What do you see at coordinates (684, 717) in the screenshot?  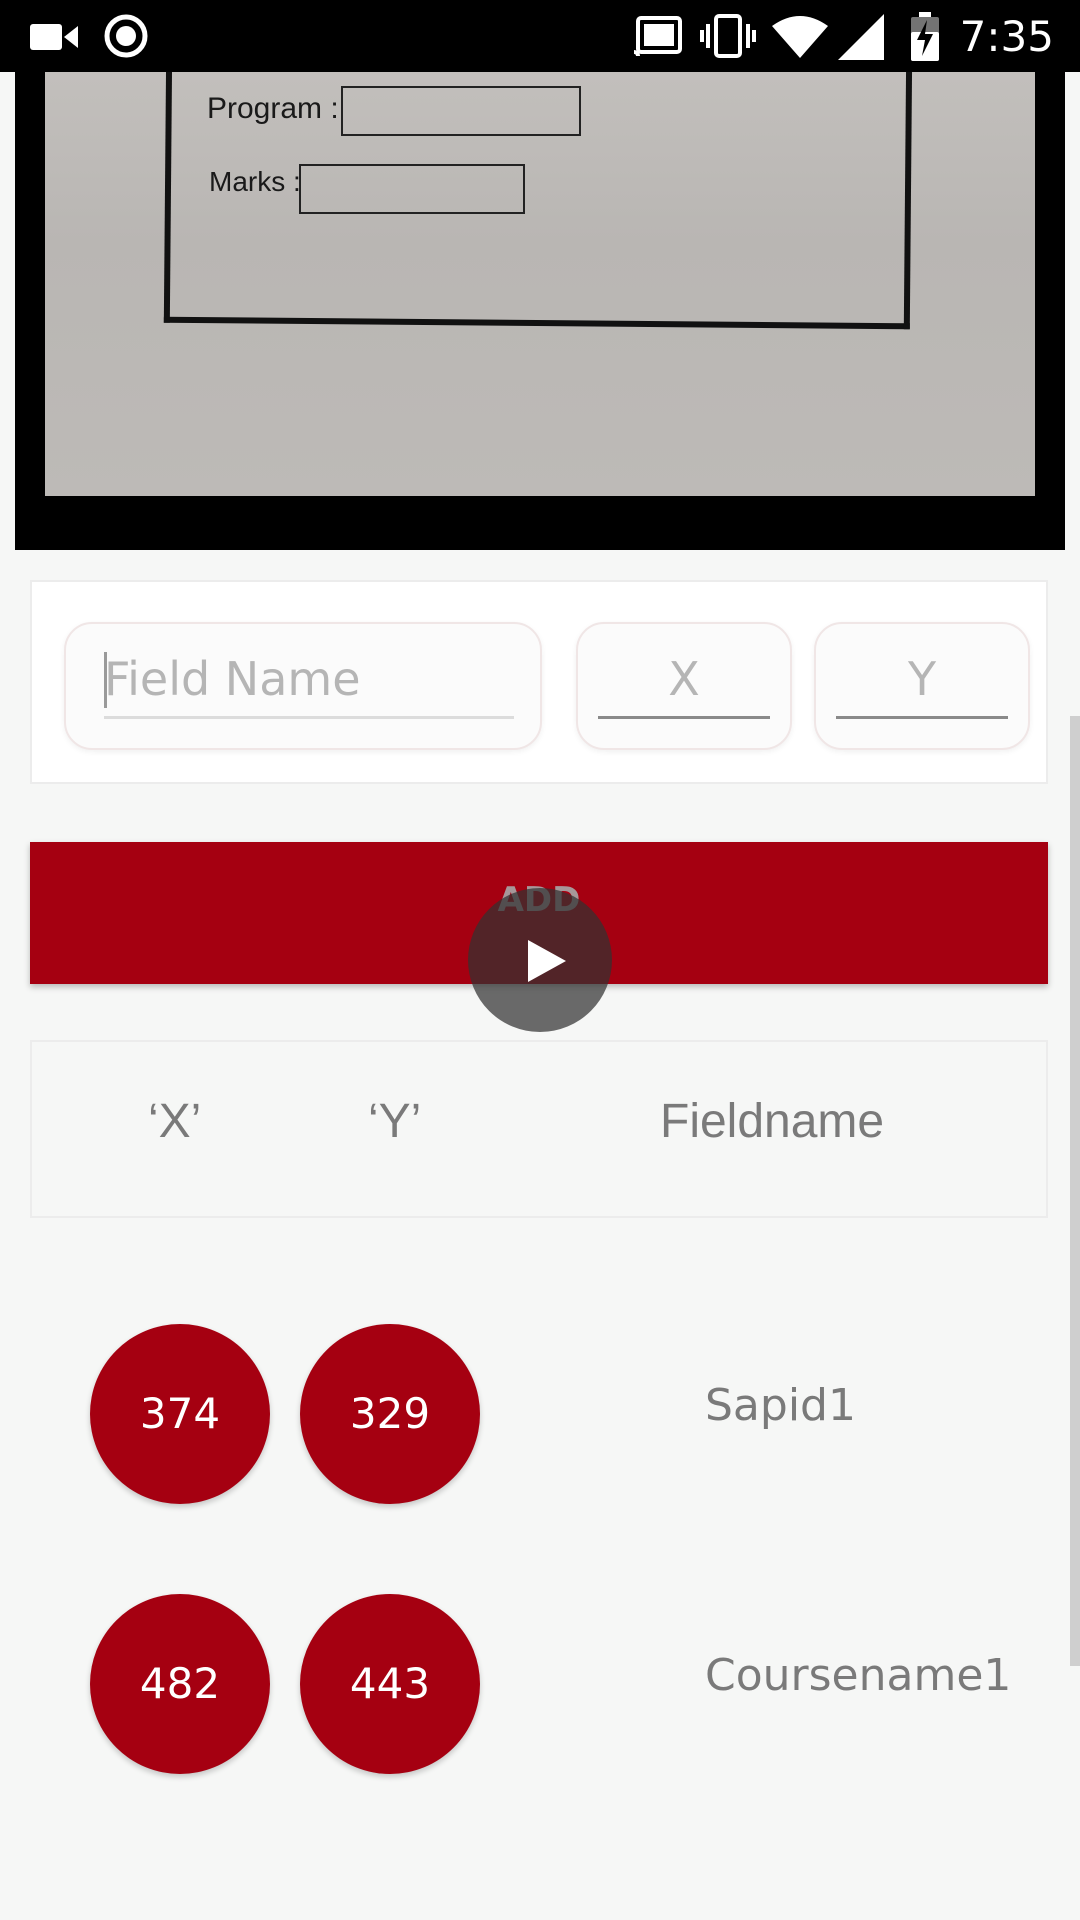 I see `x-underline` at bounding box center [684, 717].